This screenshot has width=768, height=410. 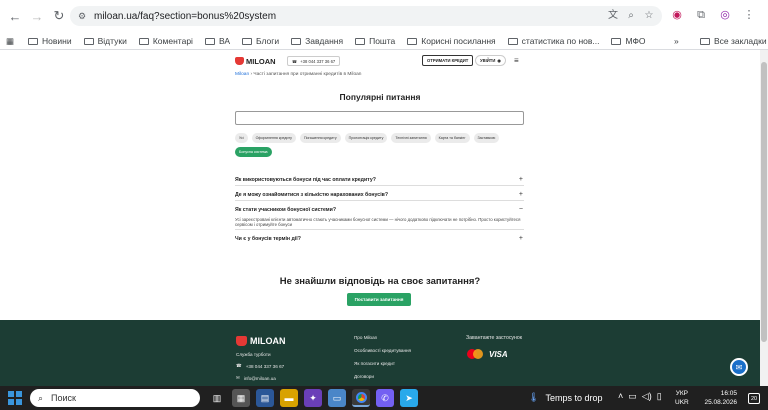 I want to click on taskbar-search: ⌕ Поиск, so click(x=115, y=398).